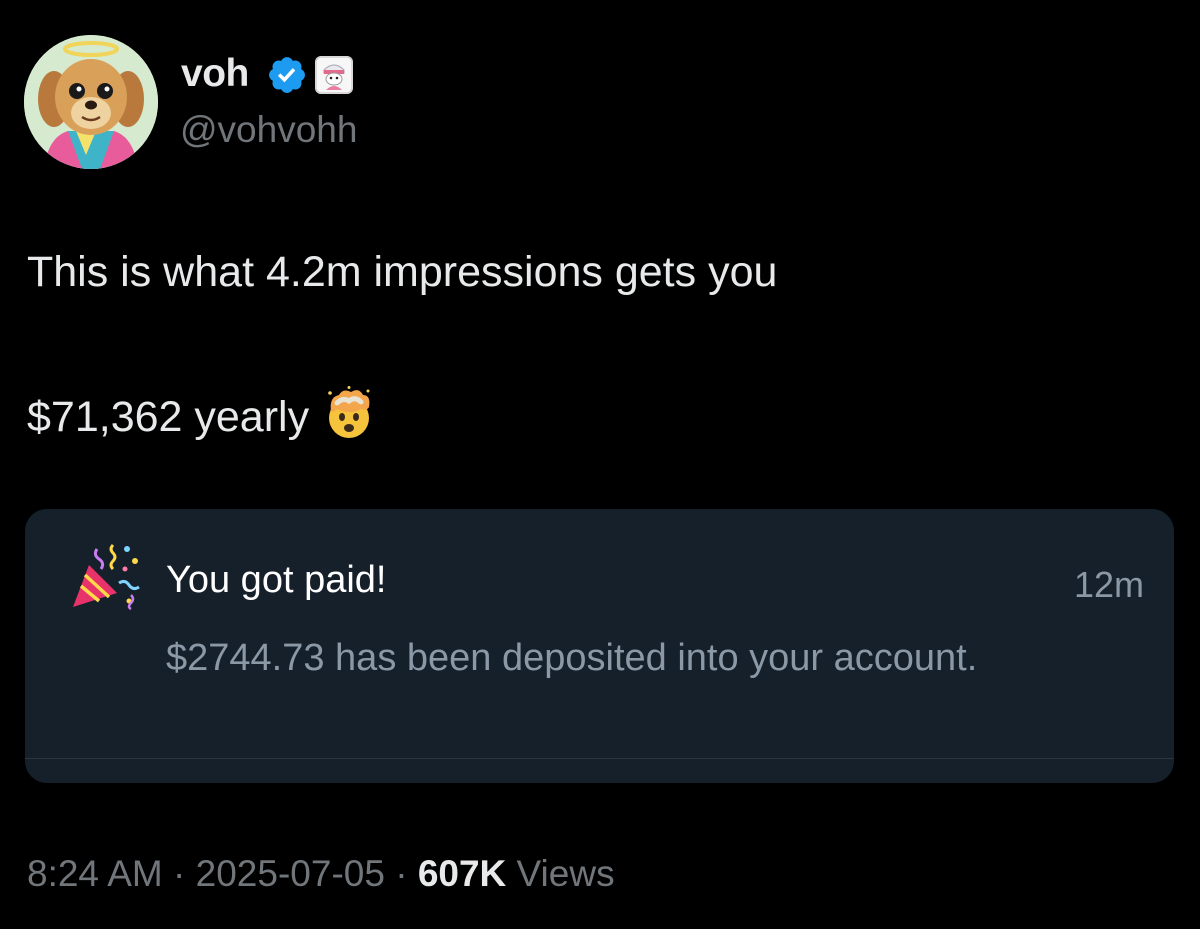 Image resolution: width=1200 pixels, height=929 pixels. I want to click on notification-time: 12m, so click(1108, 584).